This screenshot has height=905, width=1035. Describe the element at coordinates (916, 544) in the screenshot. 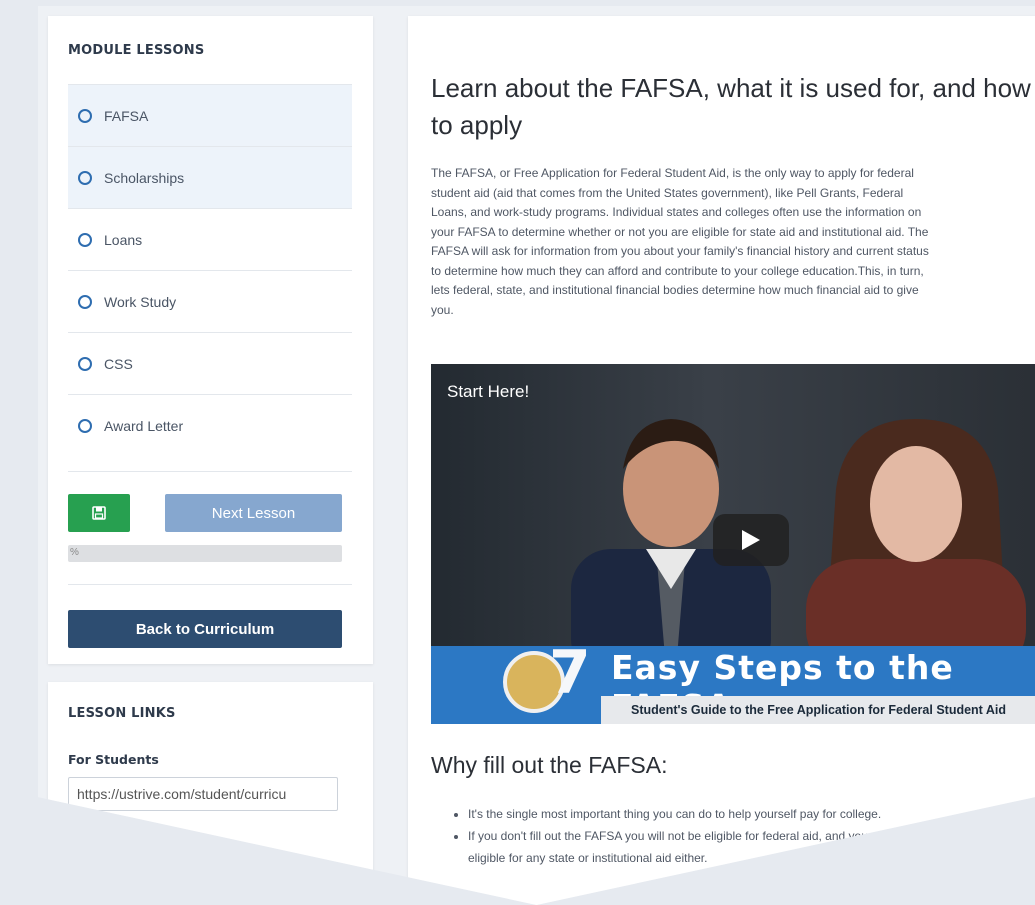

I see `video-presenter-woman` at that location.